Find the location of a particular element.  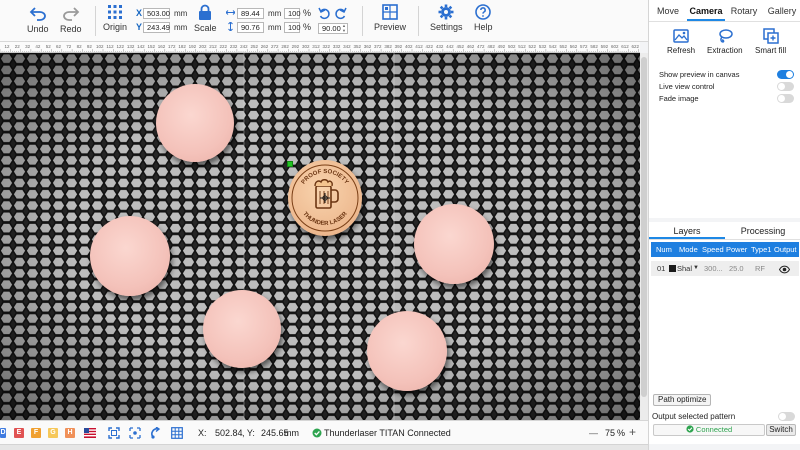

layer-color-chip: D is located at coordinates (3, 433).